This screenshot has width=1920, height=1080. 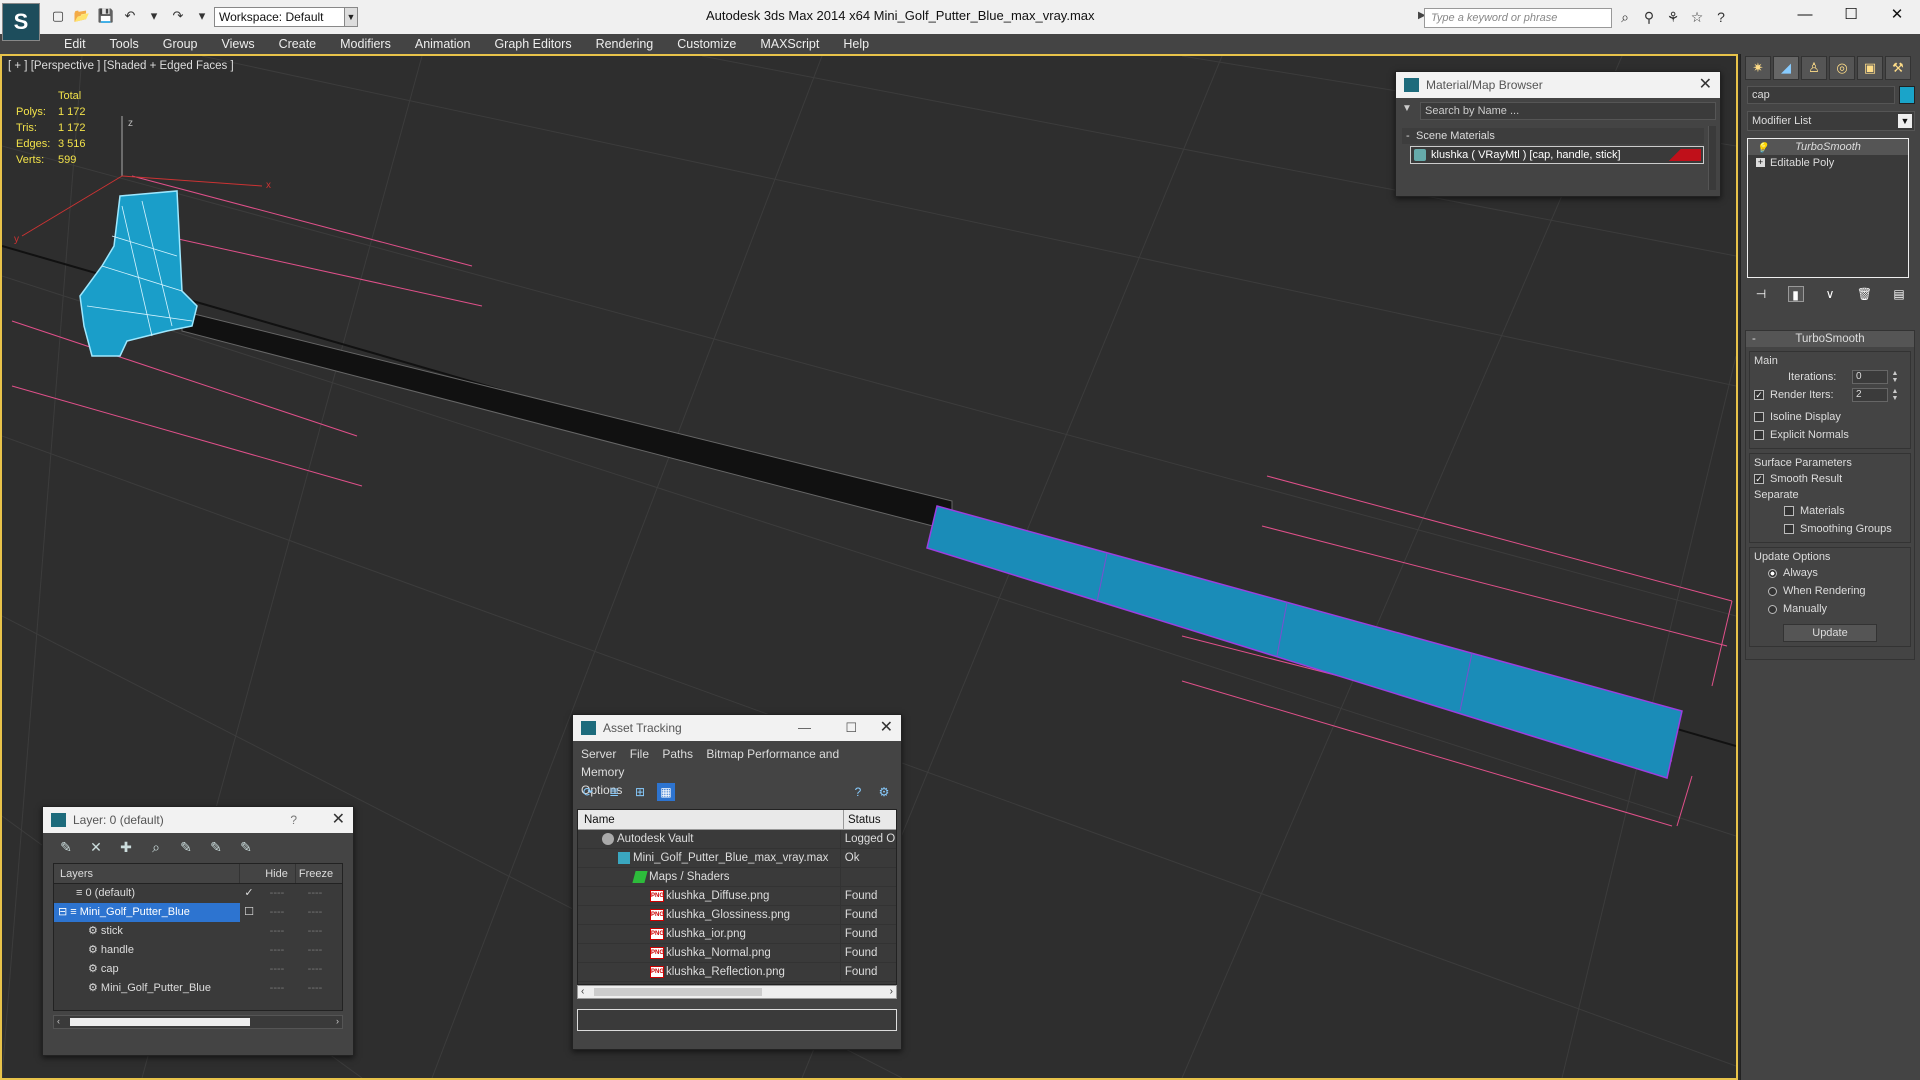 I want to click on undo-dropdown-icon: ▾, so click(x=154, y=16).